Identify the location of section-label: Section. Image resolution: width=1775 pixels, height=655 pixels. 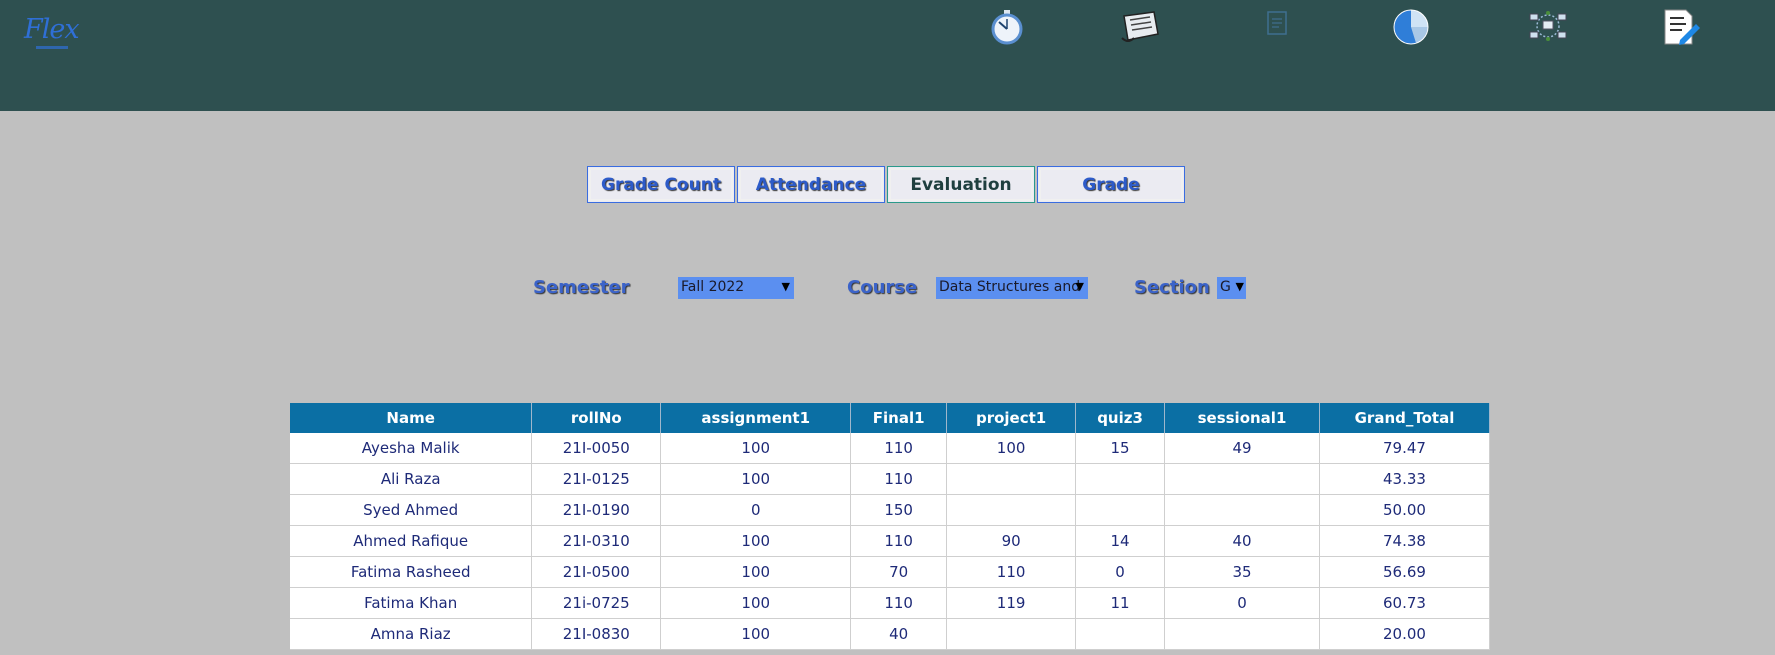
(1172, 287).